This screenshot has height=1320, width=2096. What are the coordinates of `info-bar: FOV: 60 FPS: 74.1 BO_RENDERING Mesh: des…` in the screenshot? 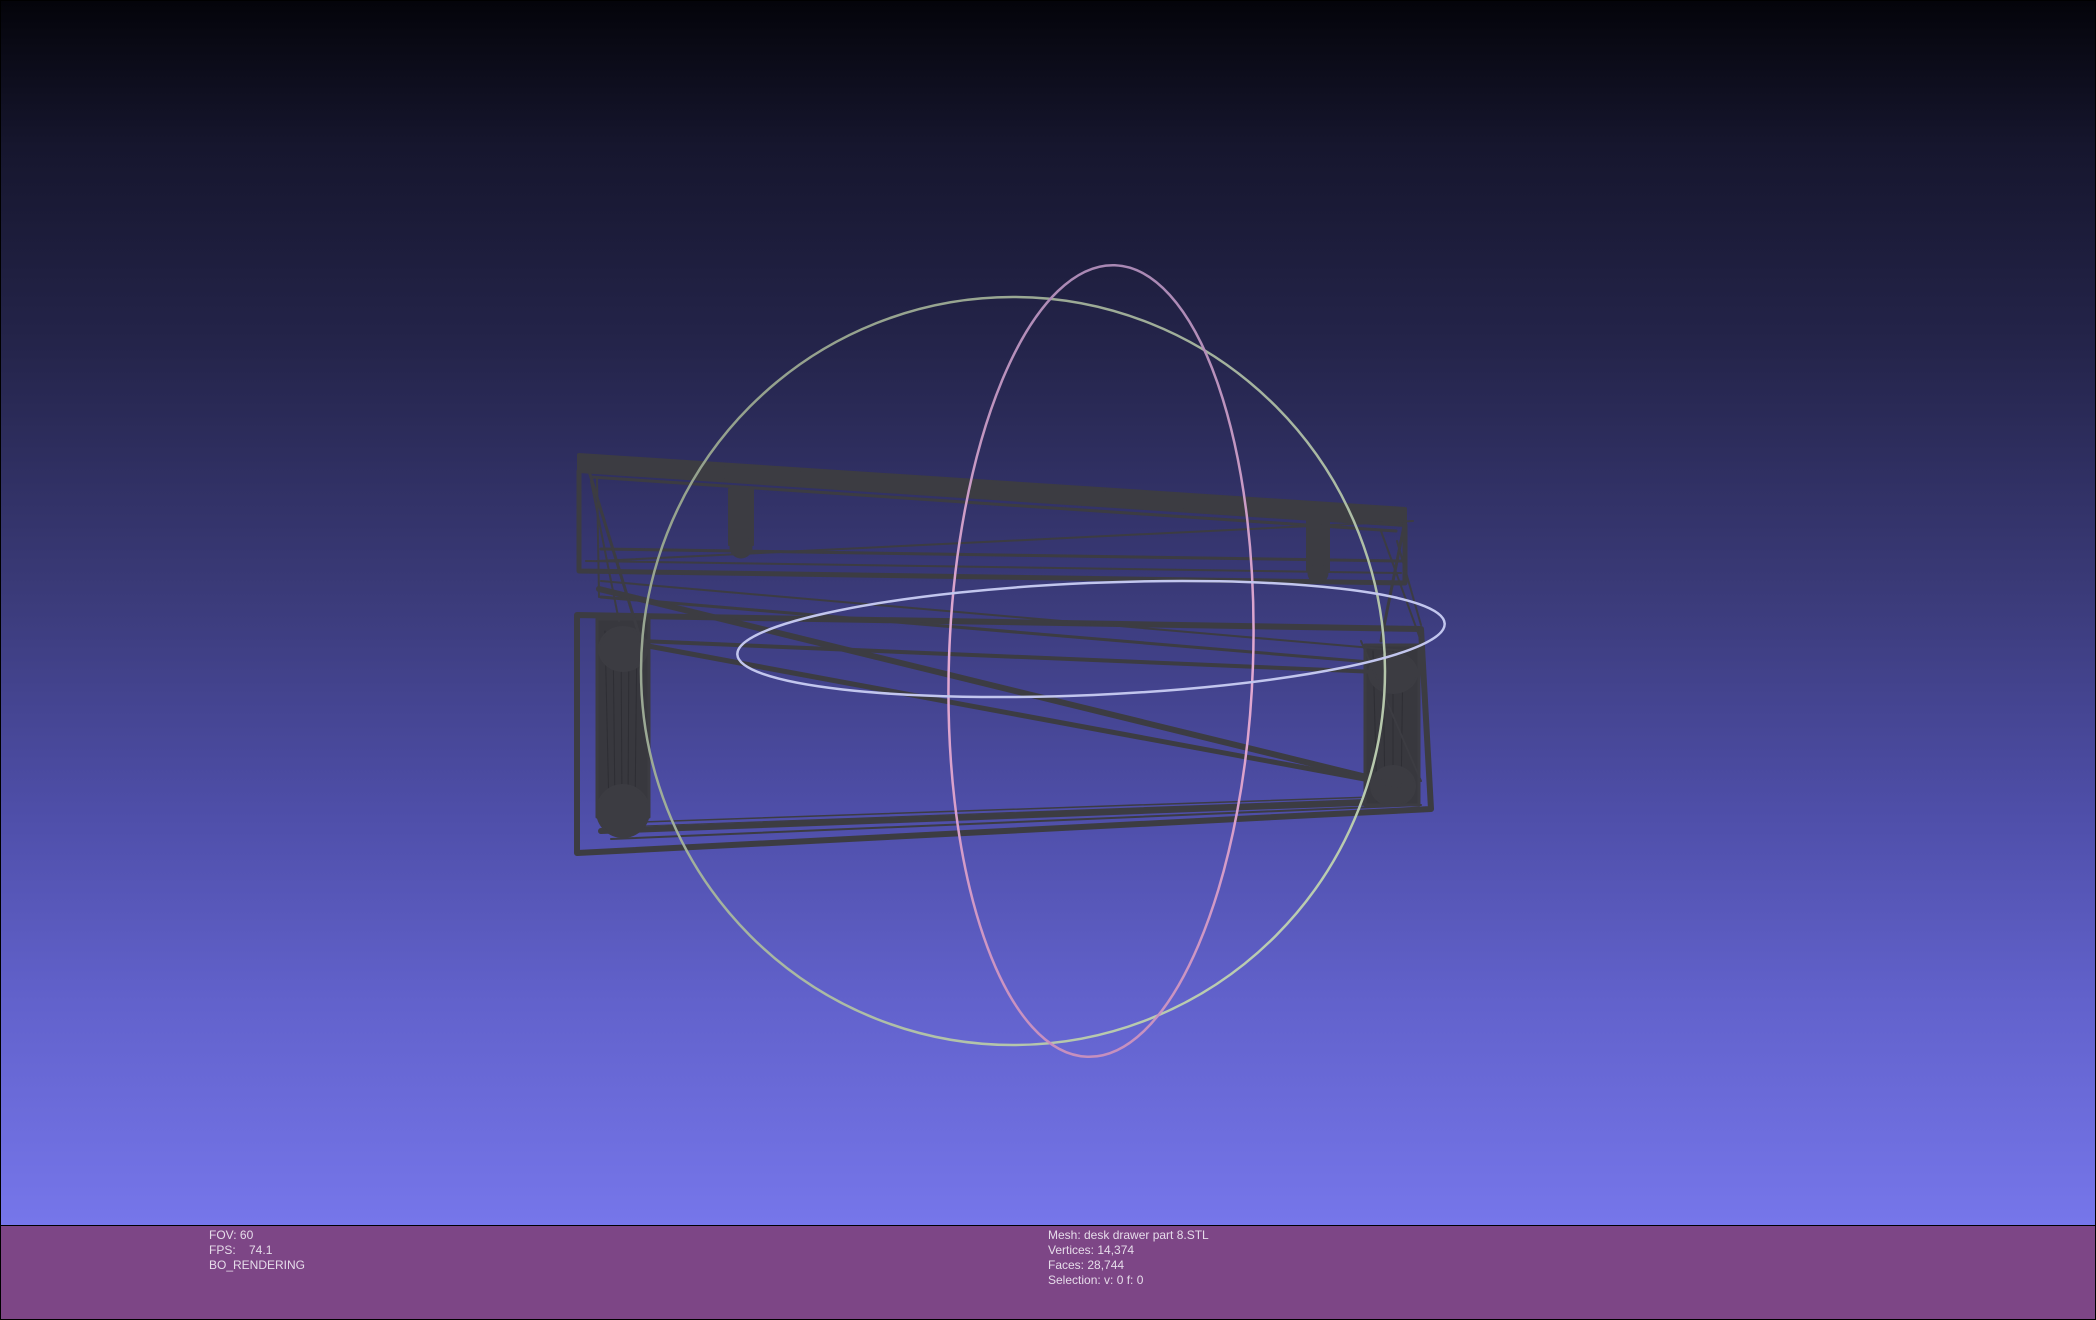 It's located at (1048, 1272).